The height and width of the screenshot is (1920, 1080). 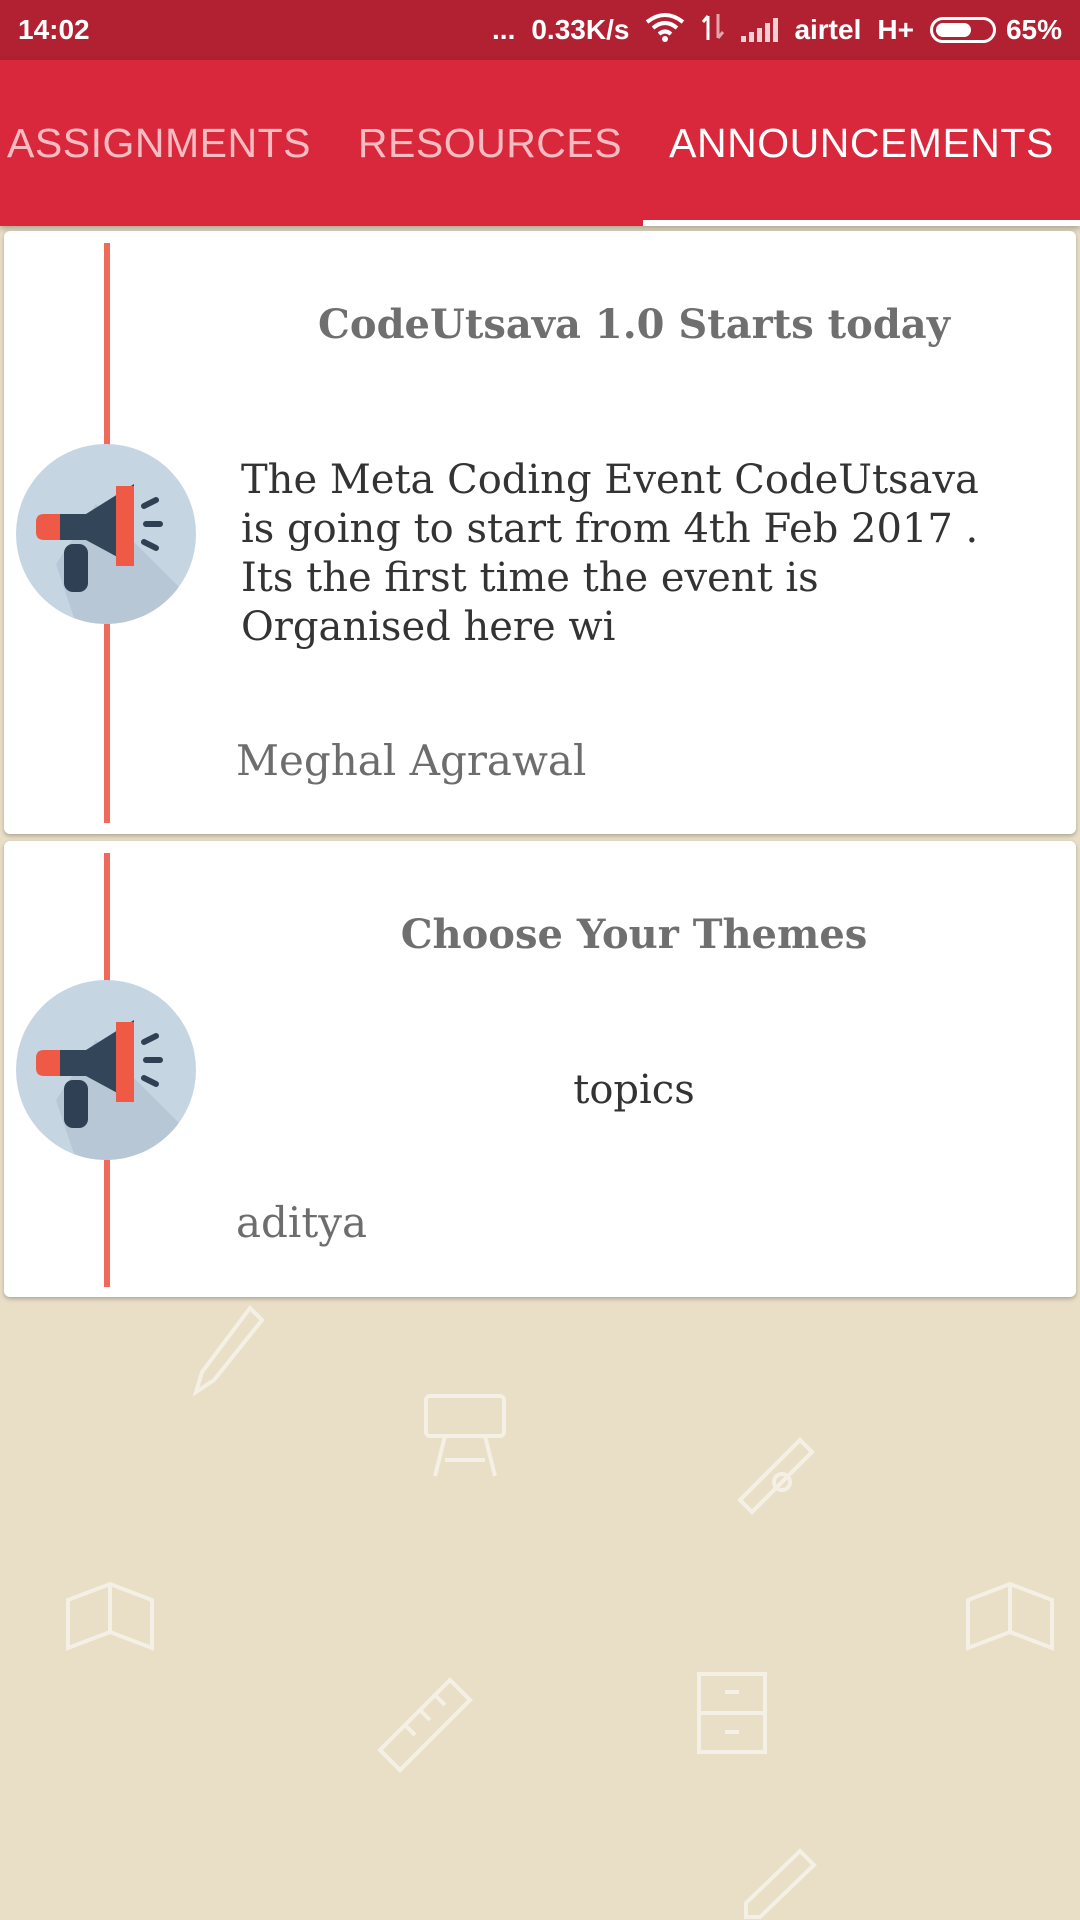 What do you see at coordinates (780, 1883) in the screenshot?
I see `pen-doodle-icon` at bounding box center [780, 1883].